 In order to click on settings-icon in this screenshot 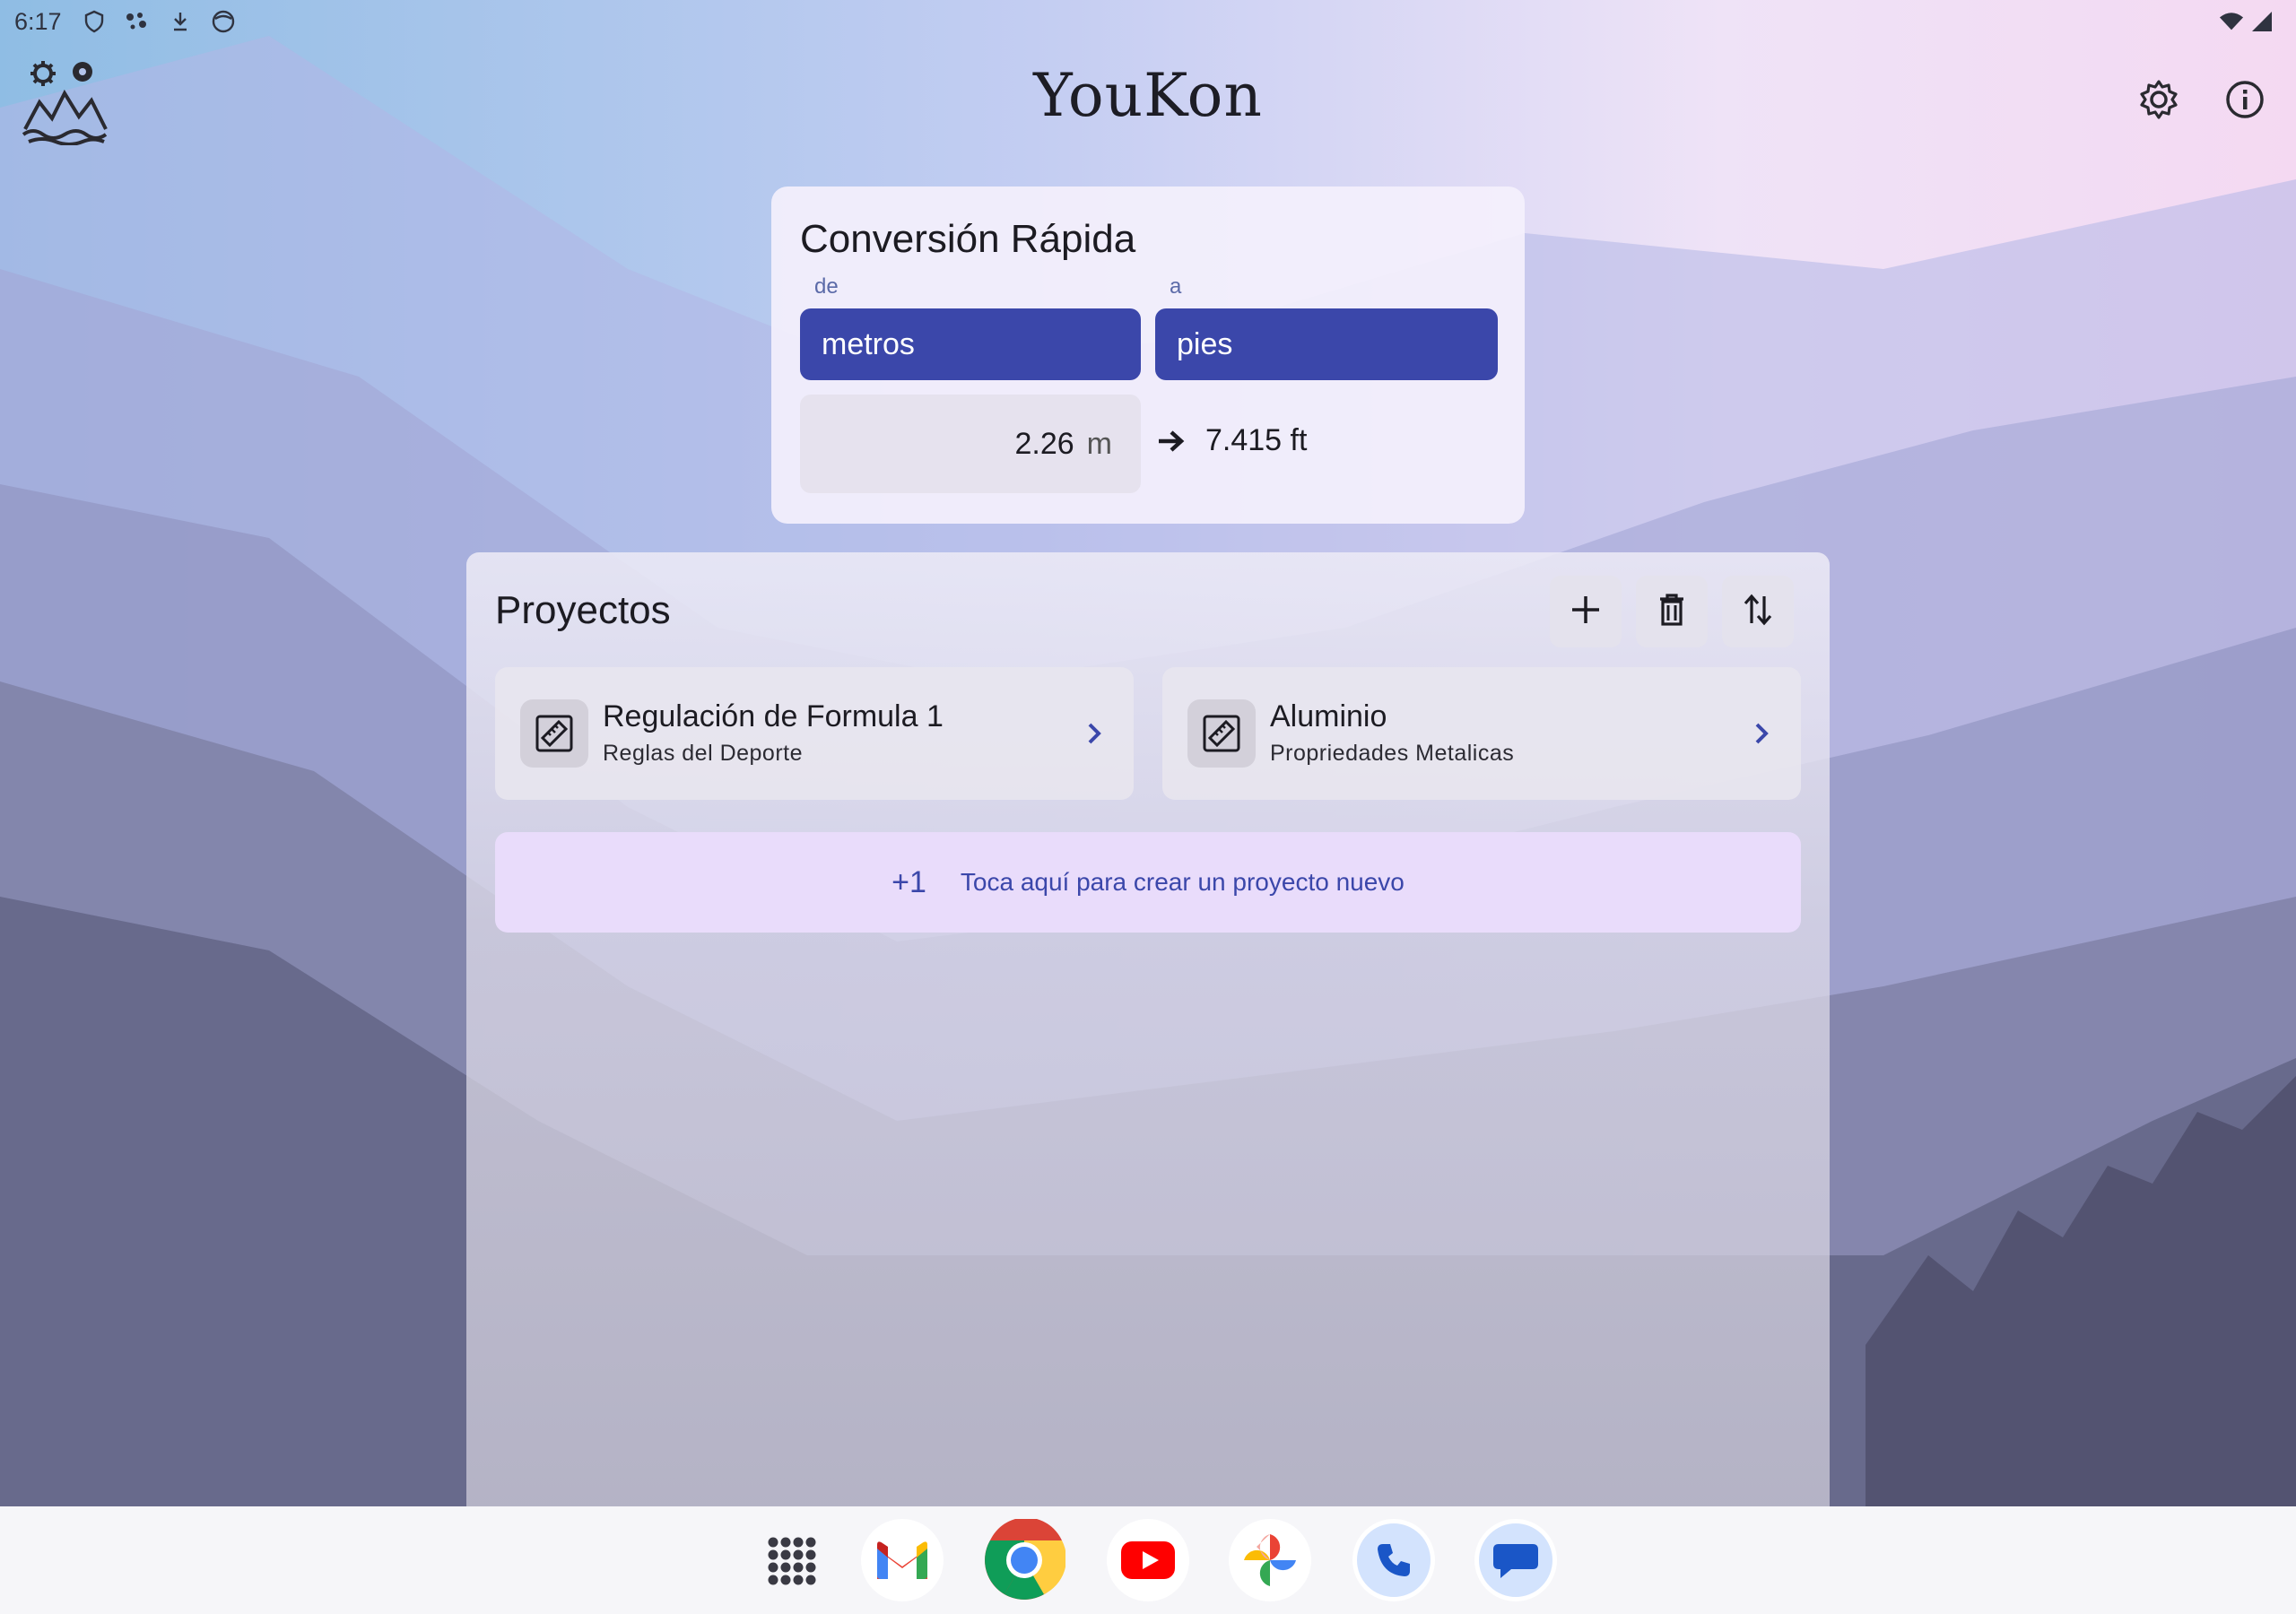, I will do `click(2158, 102)`.